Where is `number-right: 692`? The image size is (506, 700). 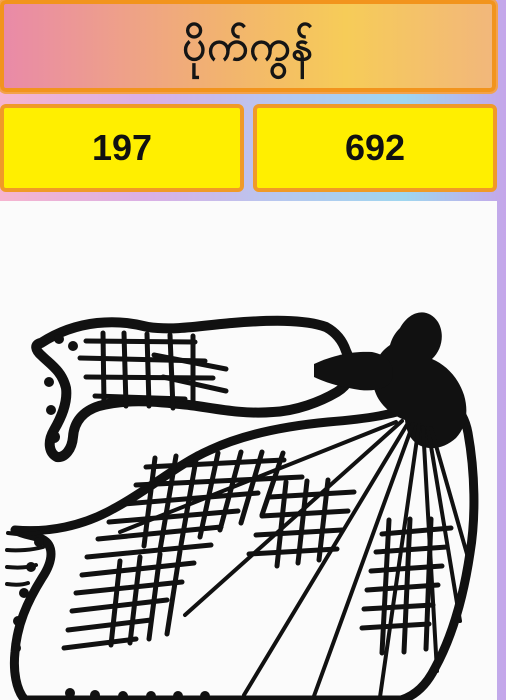 number-right: 692 is located at coordinates (375, 147).